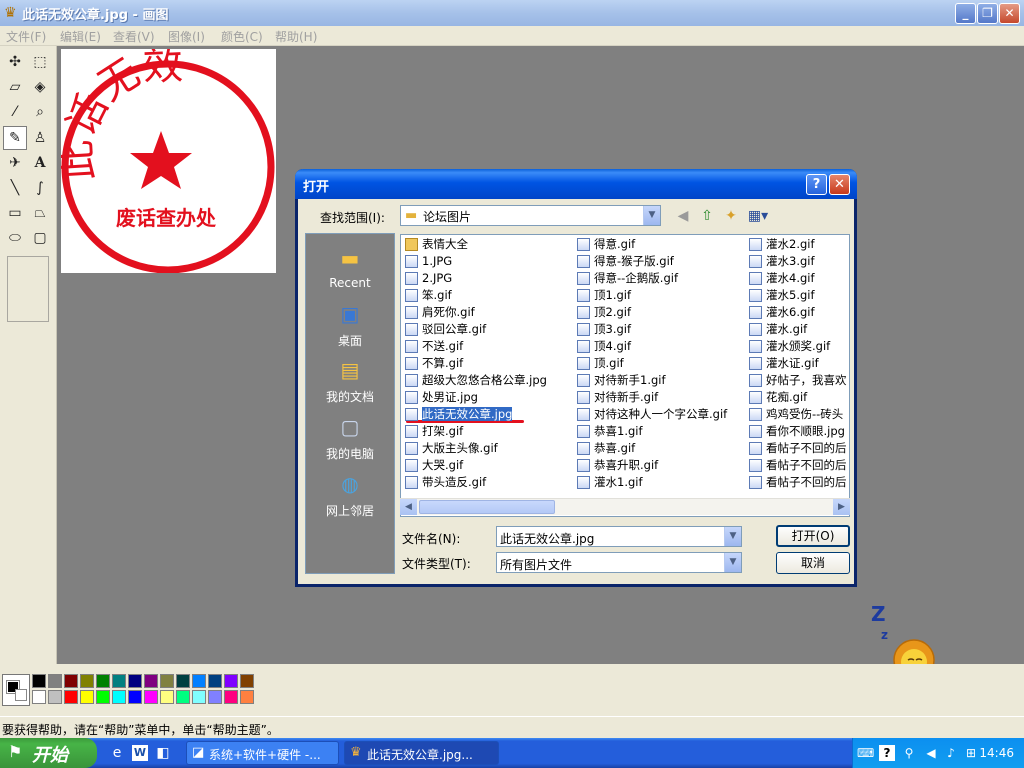 This screenshot has height=768, width=1024. What do you see at coordinates (798, 380) in the screenshot?
I see `file-item: 好帖子，我喜欢` at bounding box center [798, 380].